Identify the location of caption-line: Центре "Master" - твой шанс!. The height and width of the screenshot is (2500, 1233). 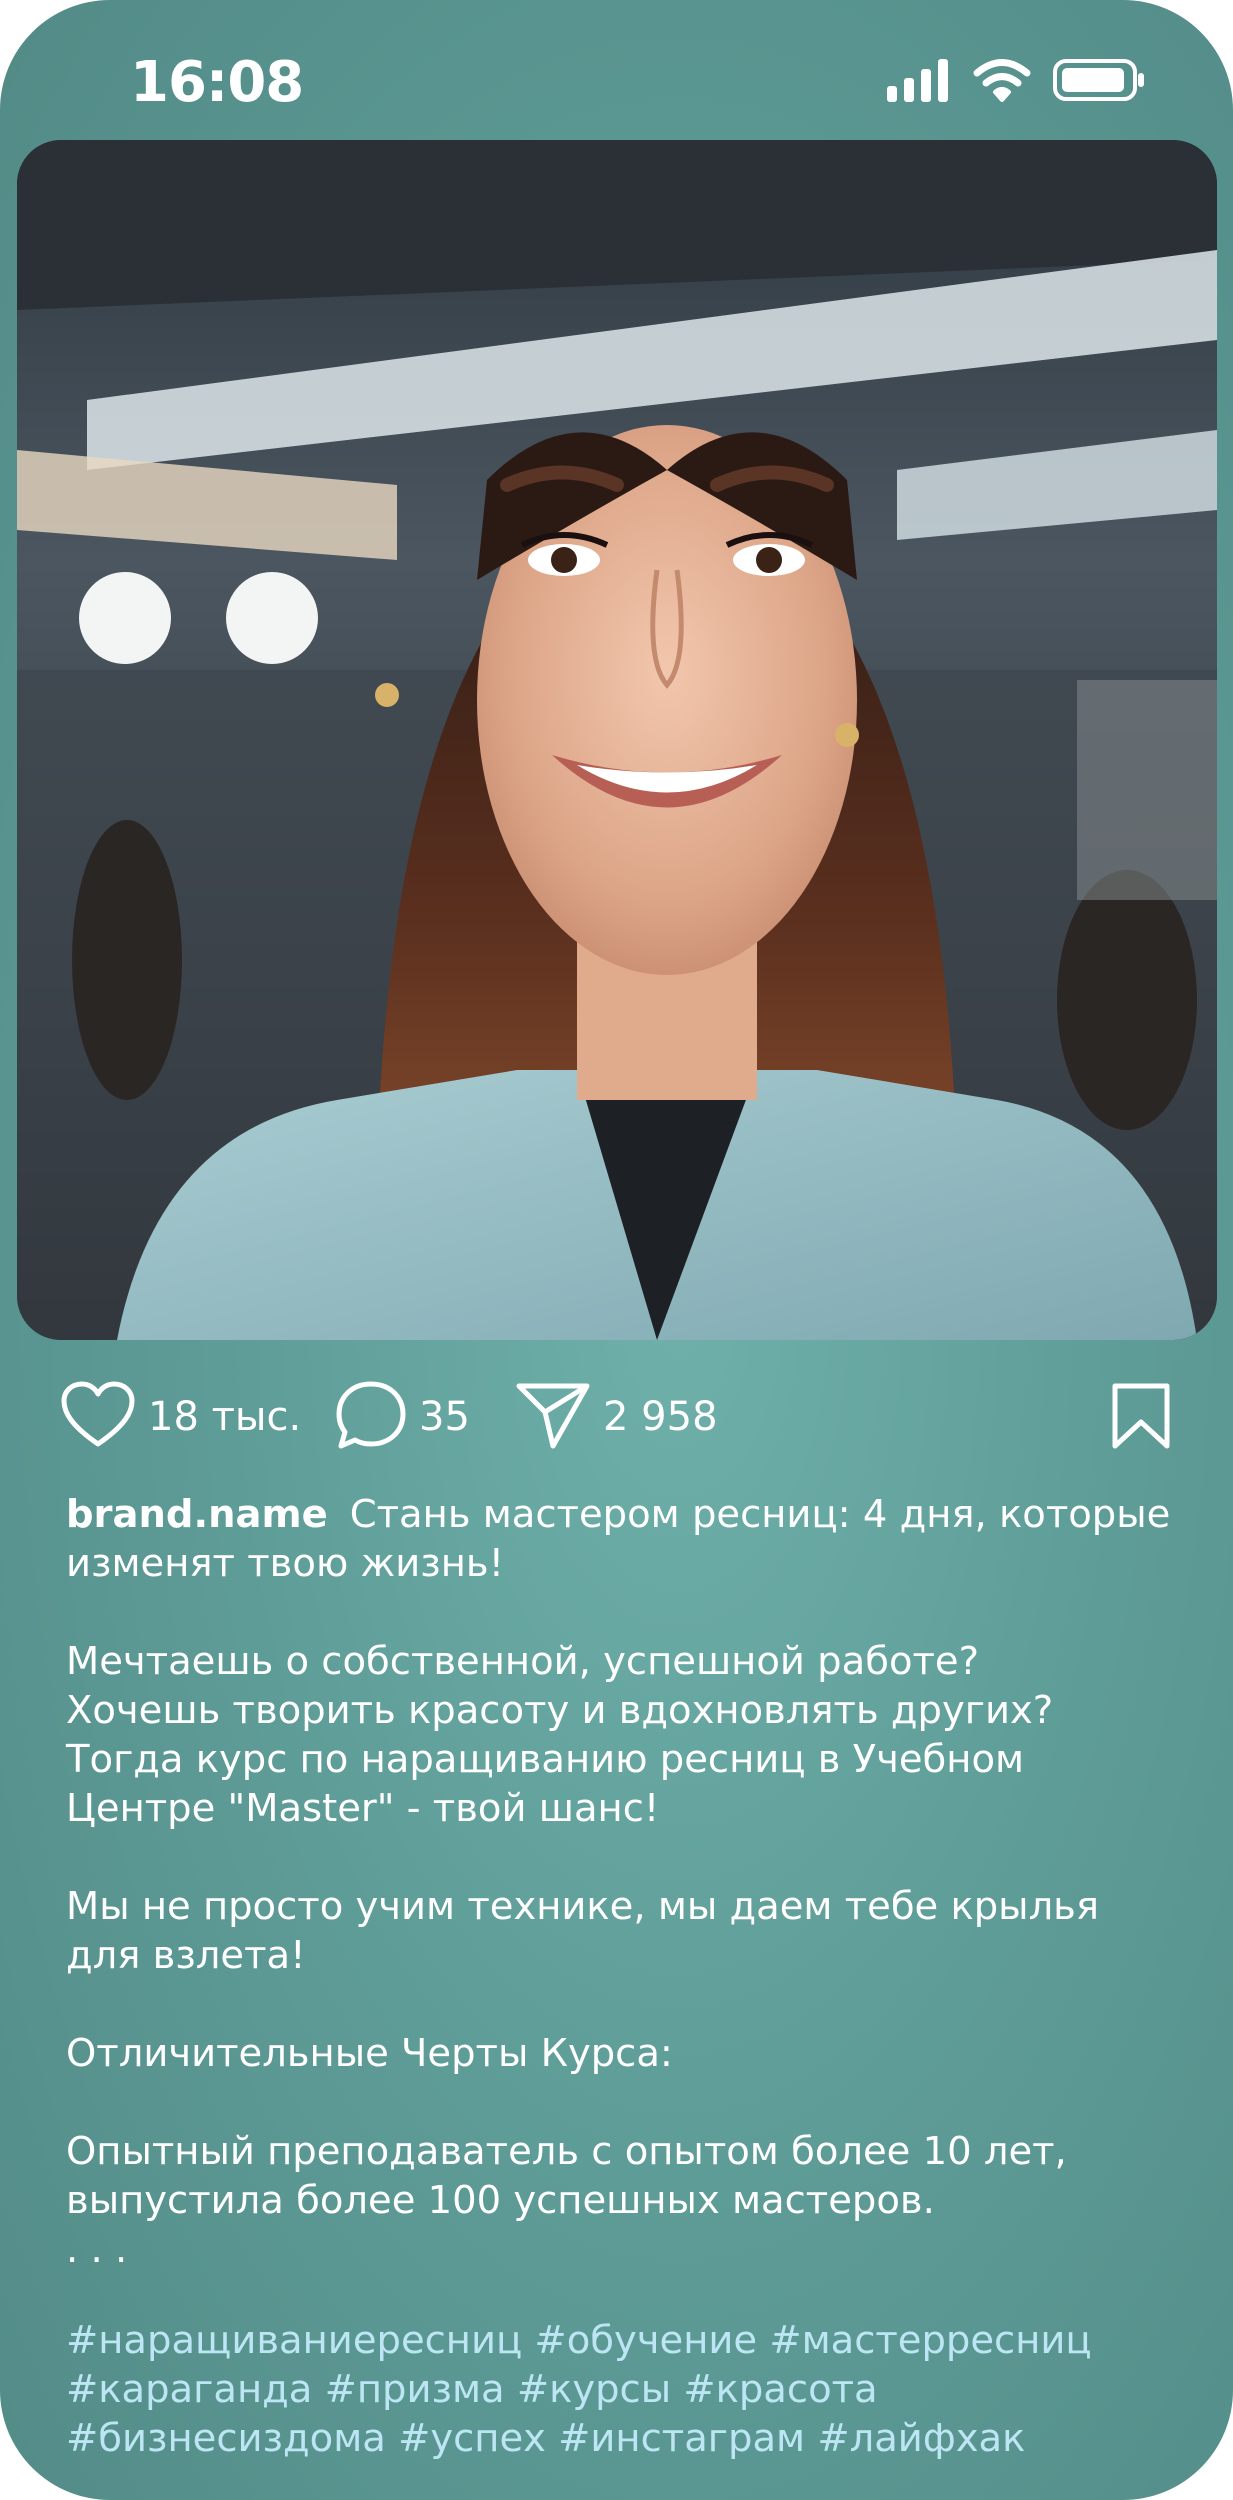
(363, 1808).